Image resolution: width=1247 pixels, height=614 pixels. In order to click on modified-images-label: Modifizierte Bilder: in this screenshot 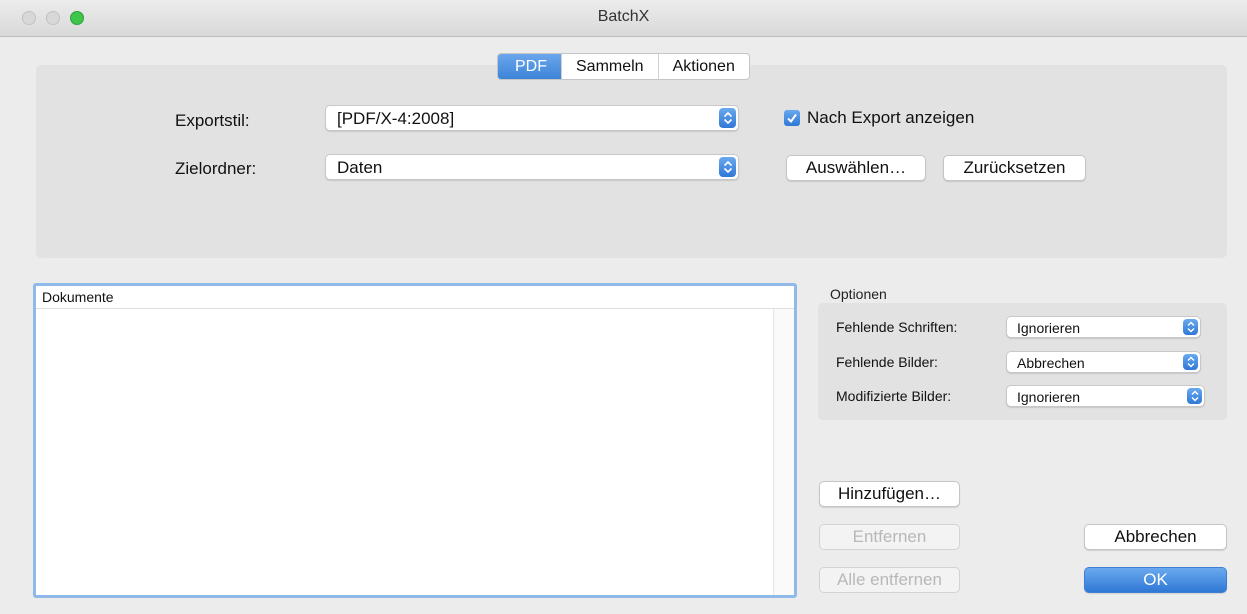, I will do `click(894, 396)`.